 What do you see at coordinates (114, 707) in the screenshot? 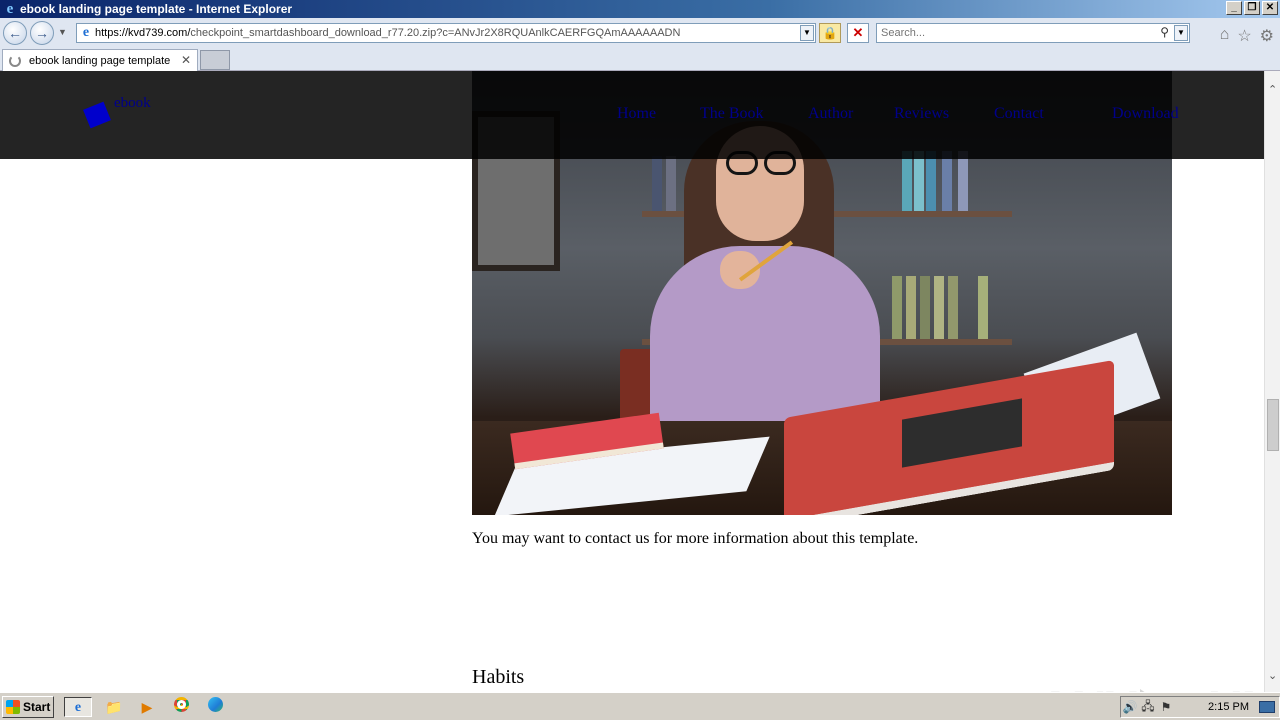
I see `folder-icon: 📁` at bounding box center [114, 707].